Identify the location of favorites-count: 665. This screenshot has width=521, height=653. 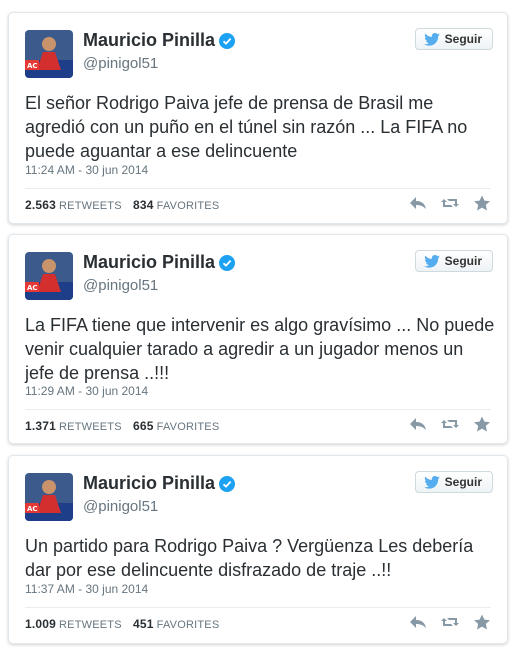
(143, 426).